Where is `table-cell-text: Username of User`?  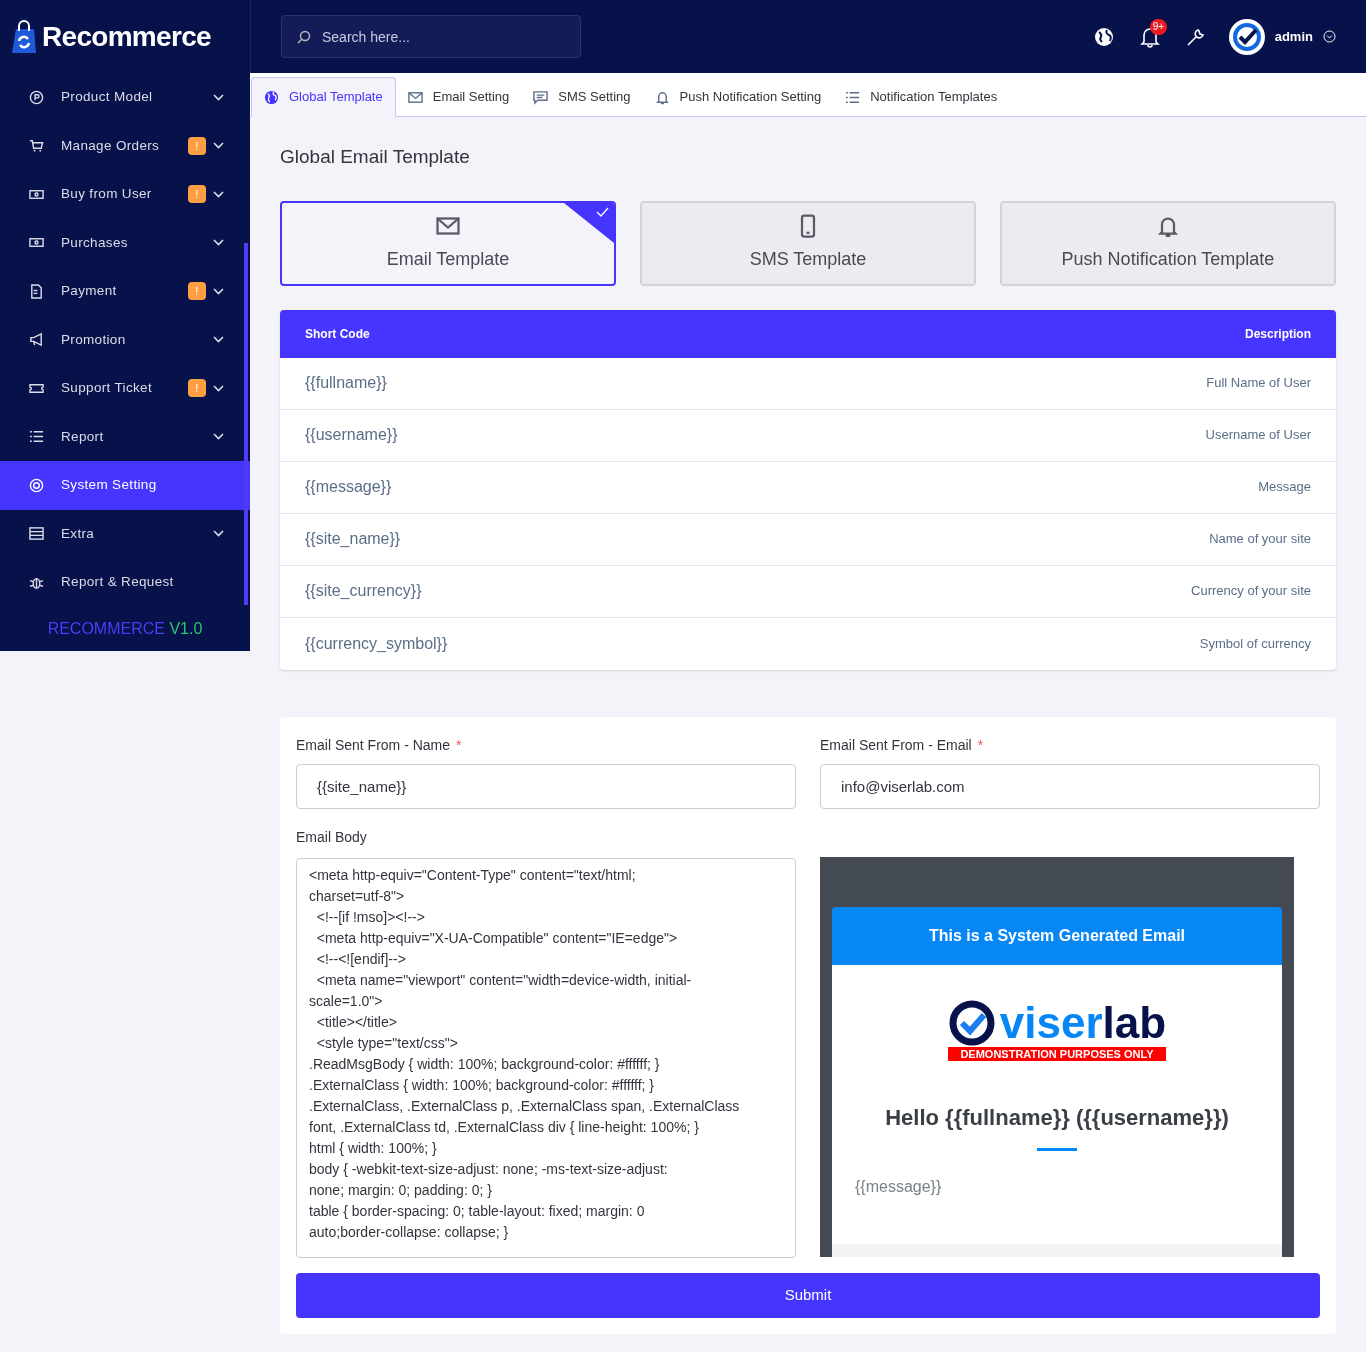
table-cell-text: Username of User is located at coordinates (1258, 435).